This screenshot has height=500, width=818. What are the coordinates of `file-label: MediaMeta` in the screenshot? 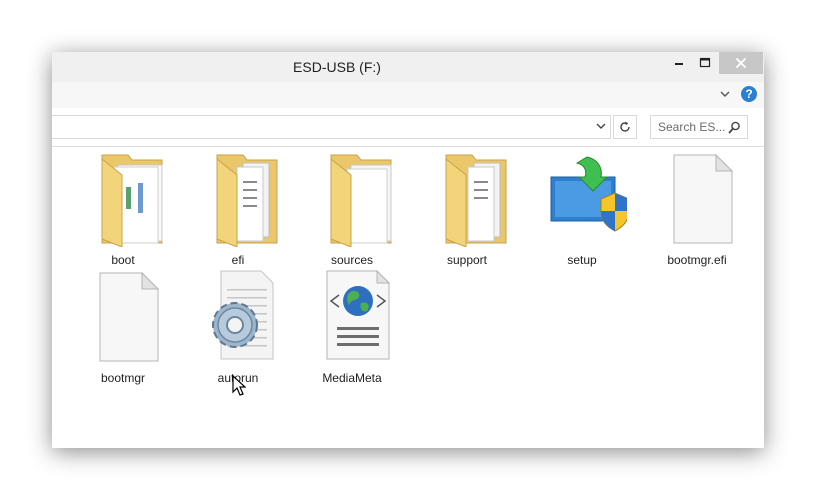 It's located at (352, 378).